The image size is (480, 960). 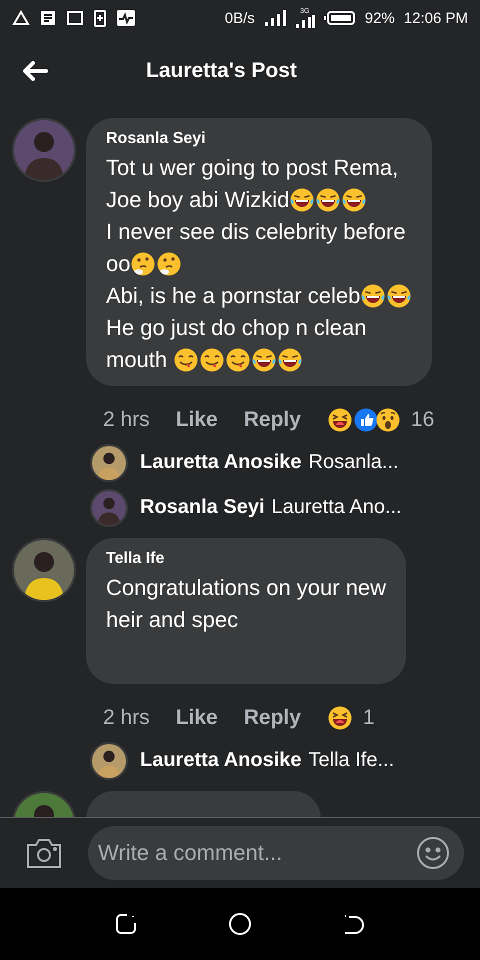 I want to click on reaction-count: 16, so click(x=422, y=420).